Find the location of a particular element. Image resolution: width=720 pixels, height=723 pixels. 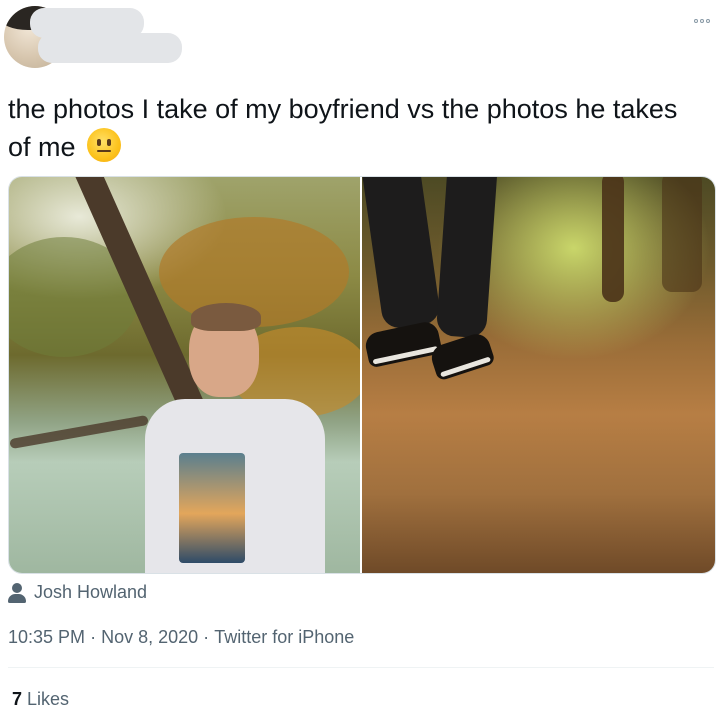

more-options-button is located at coordinates (702, 21).